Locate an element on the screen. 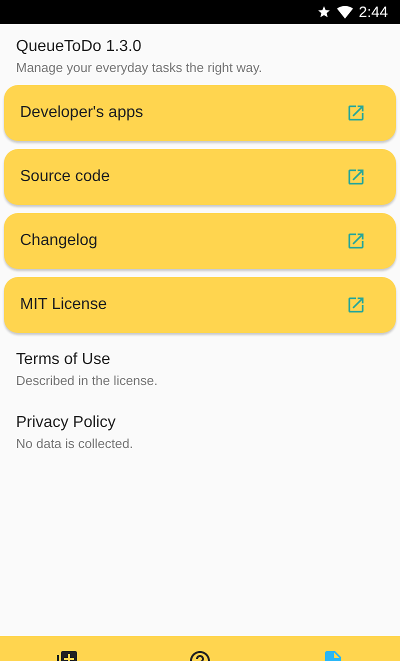 The width and height of the screenshot is (400, 661). info-description: No data is collected. is located at coordinates (75, 443).